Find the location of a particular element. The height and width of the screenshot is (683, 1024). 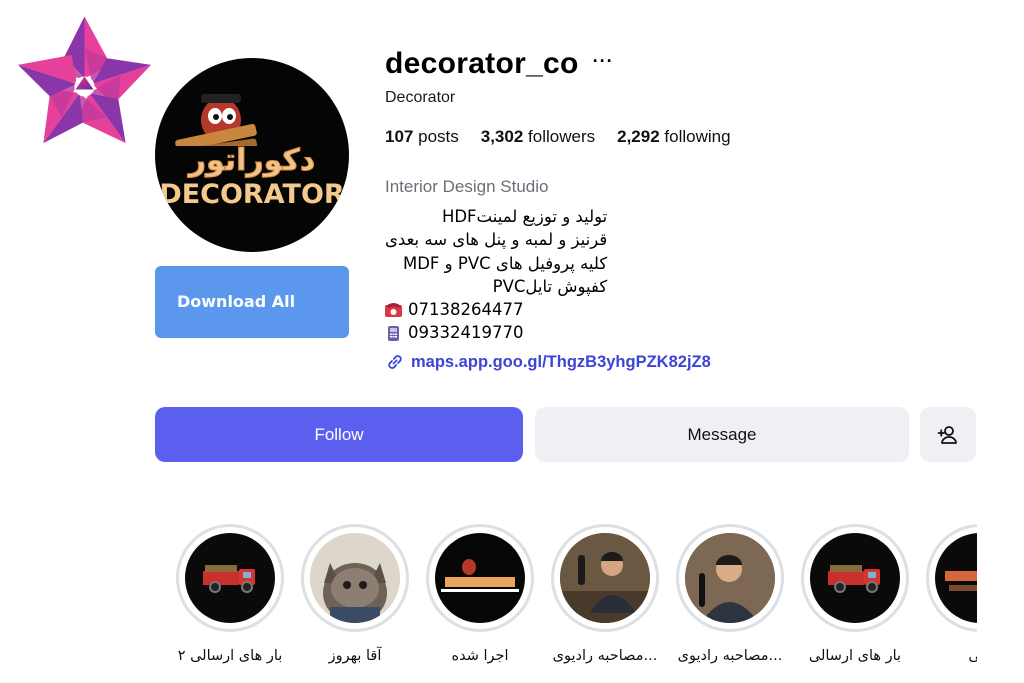

mobile-phone-icon is located at coordinates (393, 333).